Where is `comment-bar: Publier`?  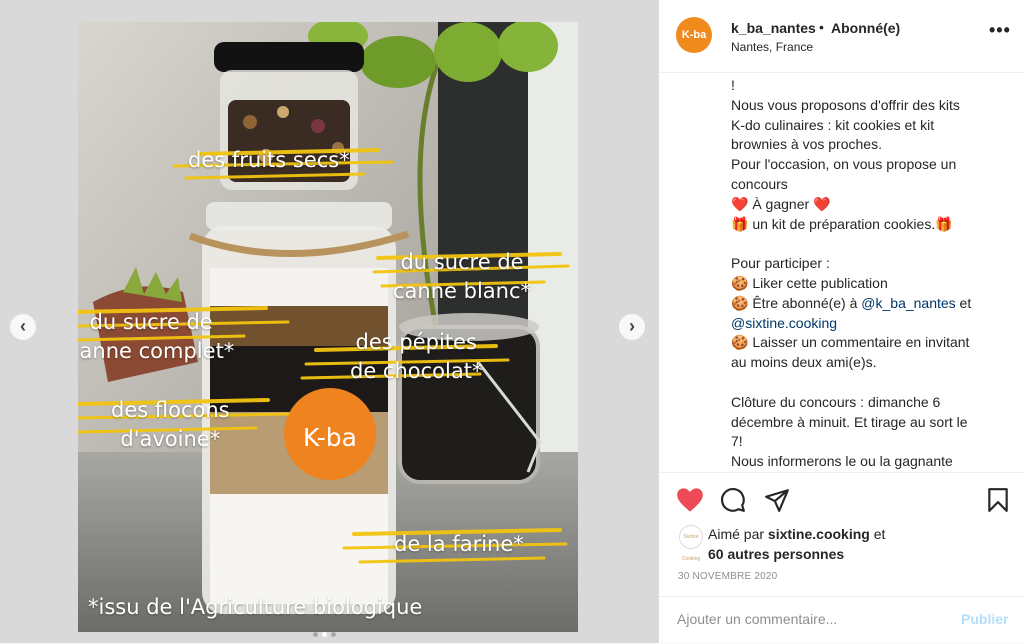 comment-bar: Publier is located at coordinates (841, 620).